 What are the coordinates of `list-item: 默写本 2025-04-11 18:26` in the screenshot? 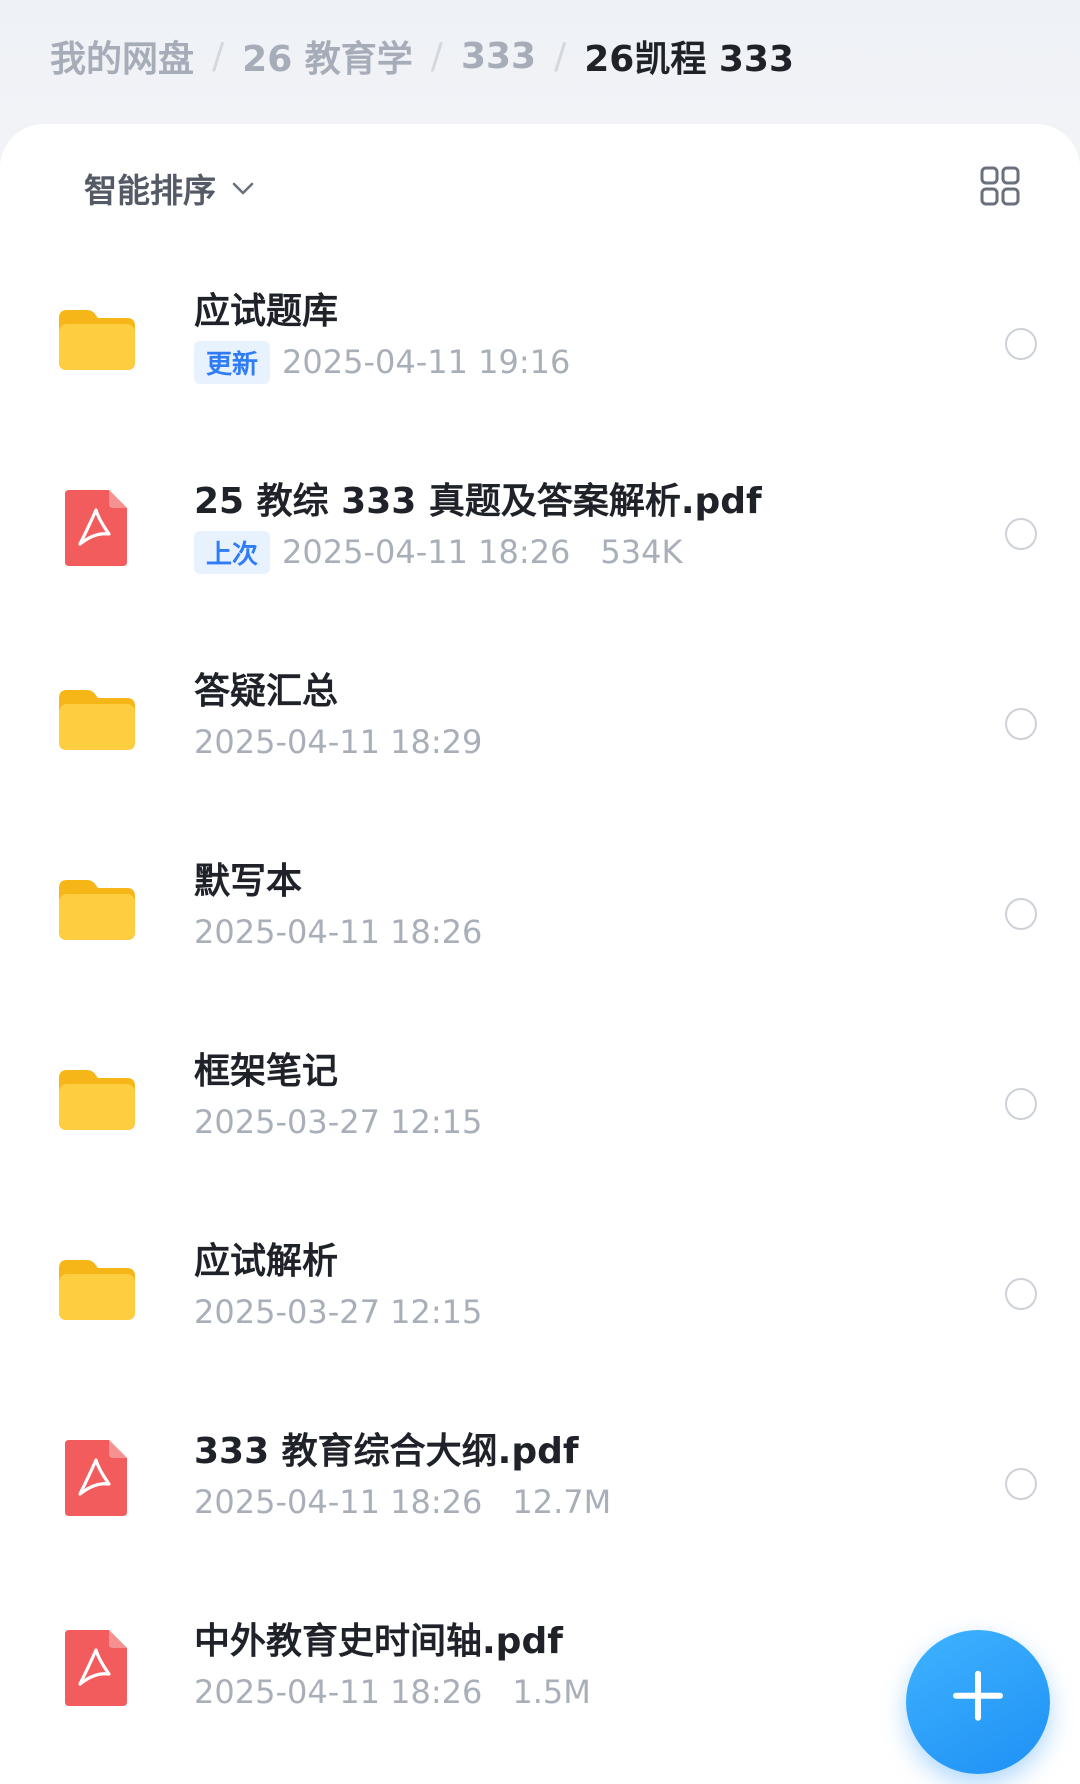 It's located at (540, 917).